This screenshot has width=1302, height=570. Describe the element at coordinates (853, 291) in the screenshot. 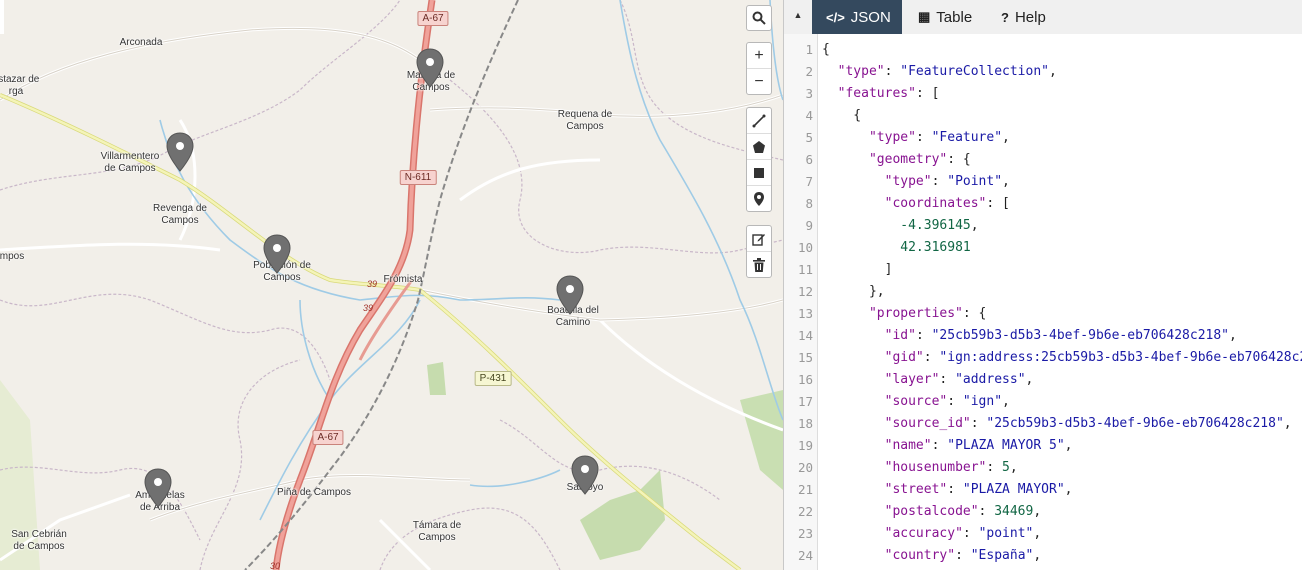

I see `code-line: },` at that location.